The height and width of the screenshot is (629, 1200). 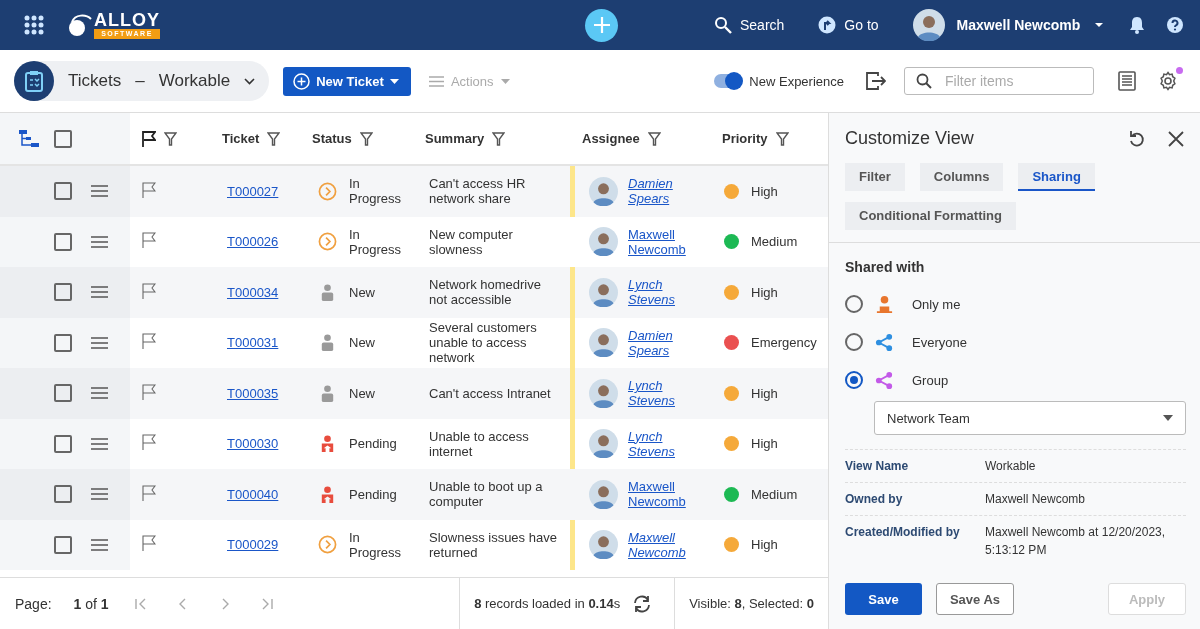 What do you see at coordinates (961, 177) in the screenshot?
I see `tab: Columns` at bounding box center [961, 177].